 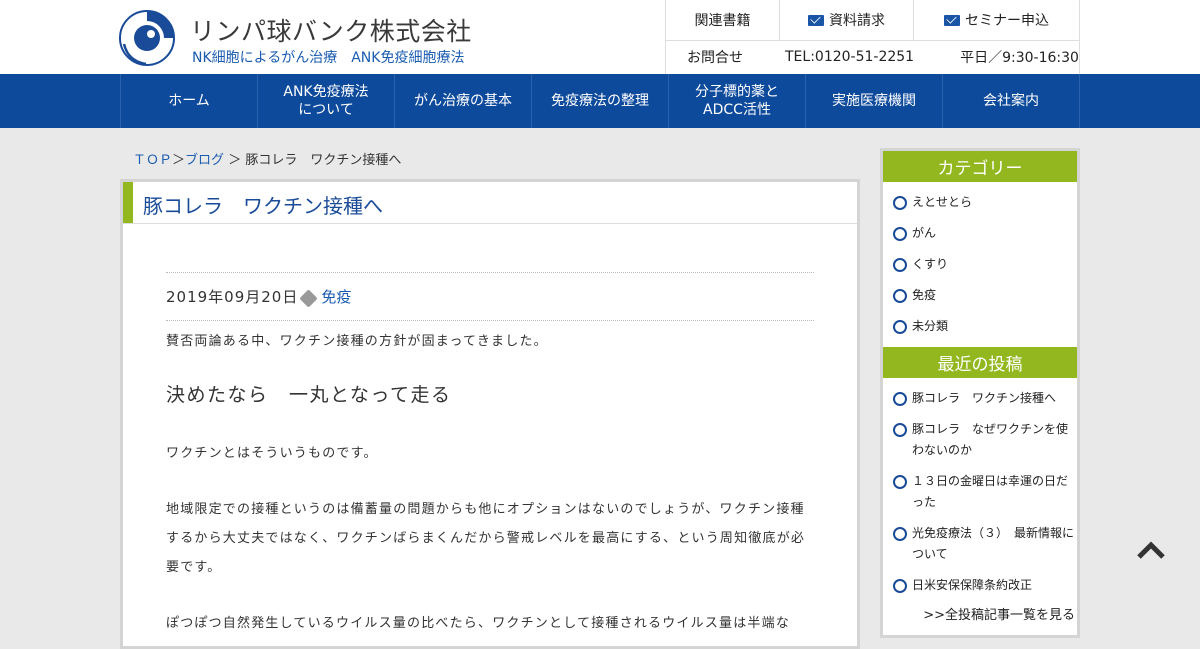 I want to click on nav-cancer-basics-label: がん治療の基本, so click(x=463, y=101).